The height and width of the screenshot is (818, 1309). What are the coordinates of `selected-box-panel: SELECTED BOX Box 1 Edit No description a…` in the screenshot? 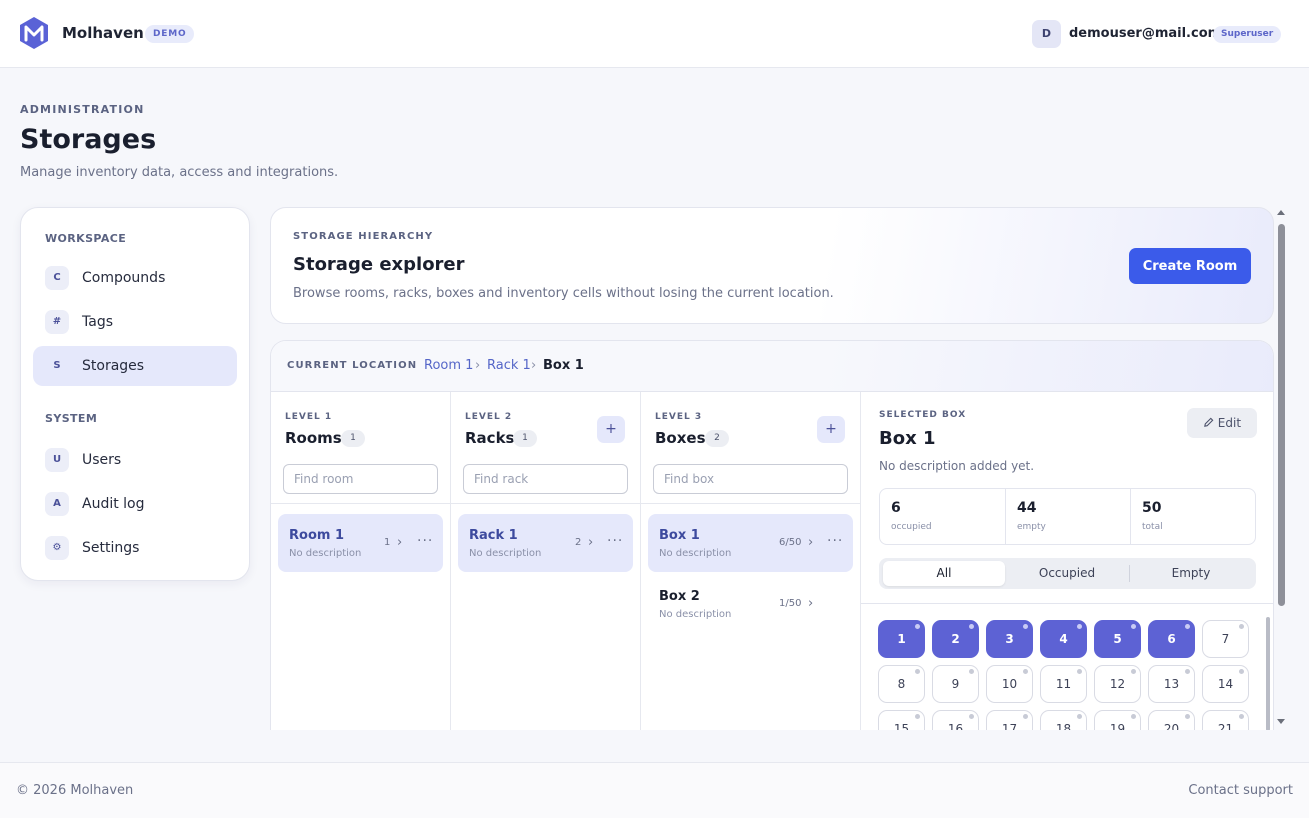 It's located at (1067, 561).